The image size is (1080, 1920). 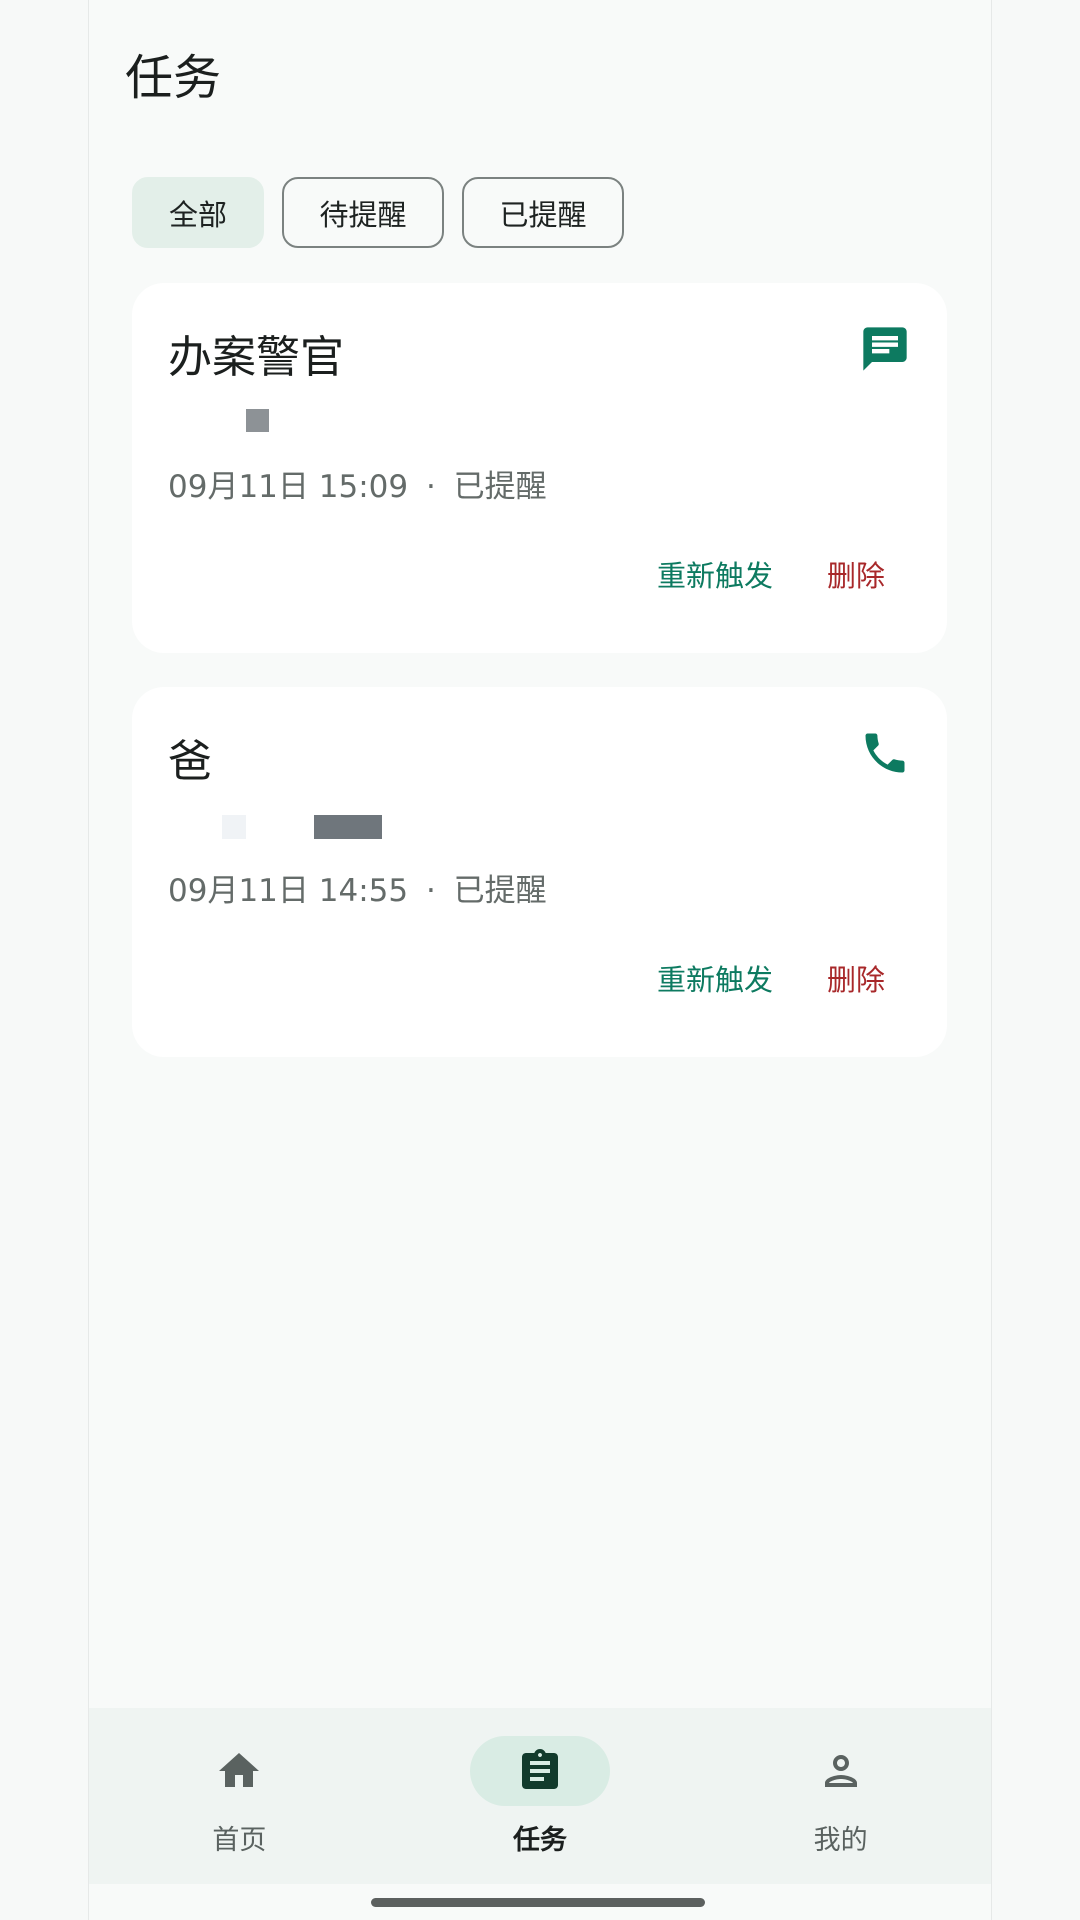 I want to click on task-meta: 09月11日 14:55 · 已提醒, so click(x=357, y=887).